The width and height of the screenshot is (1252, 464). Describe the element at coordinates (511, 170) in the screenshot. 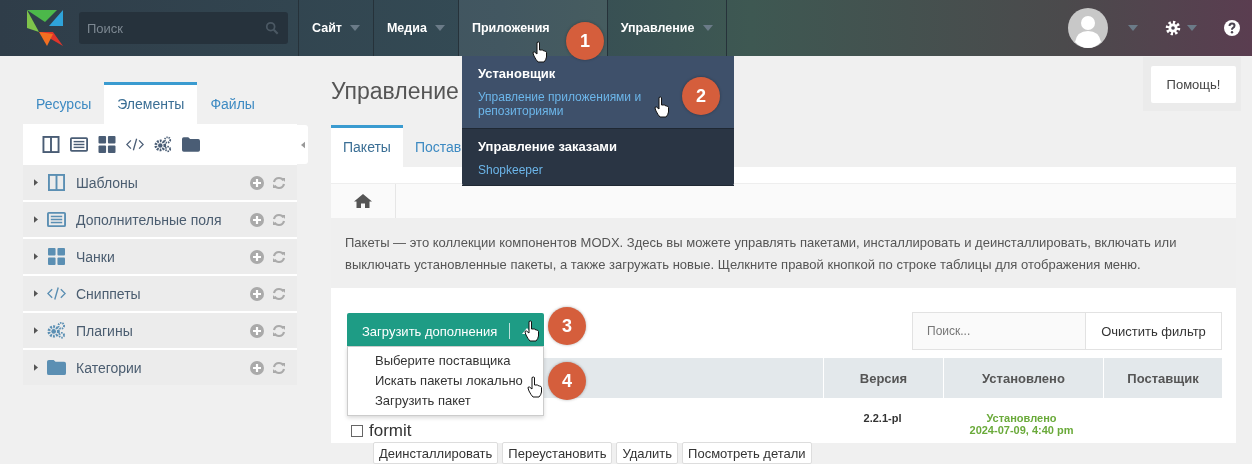

I see `menu-item-description: Shopkeeper` at that location.